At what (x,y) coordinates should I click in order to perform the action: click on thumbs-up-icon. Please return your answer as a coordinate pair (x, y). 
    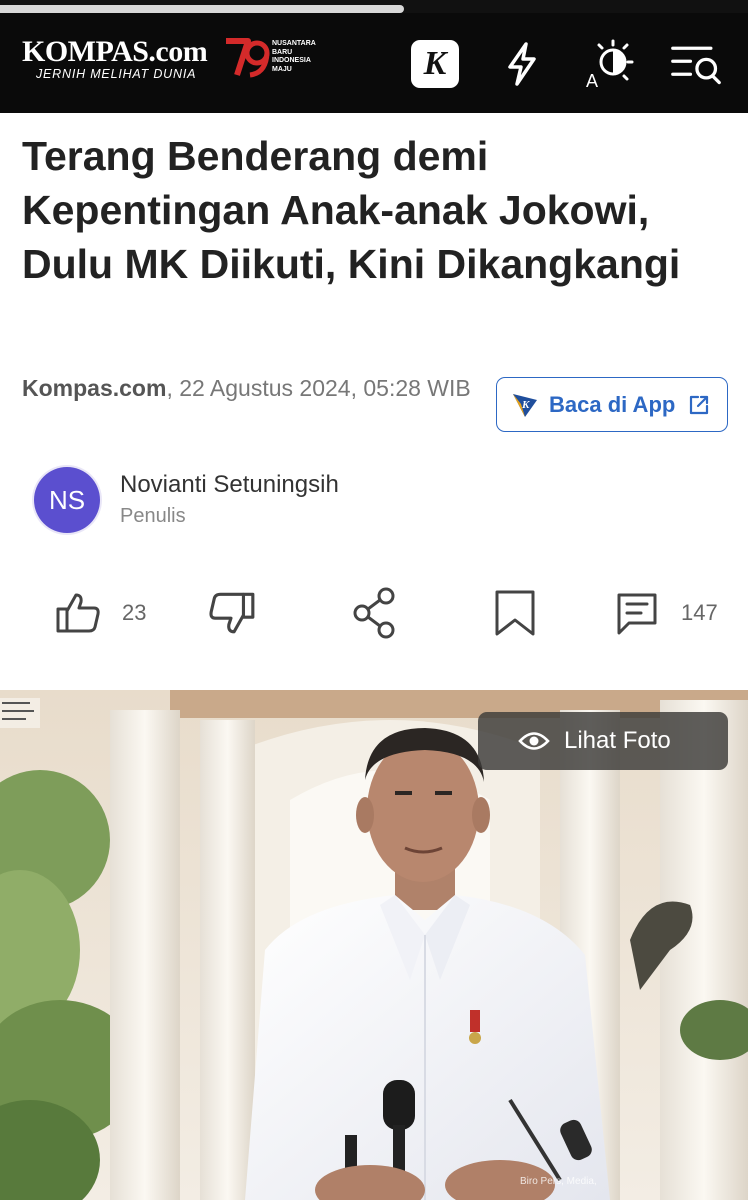
    Looking at the image, I should click on (78, 613).